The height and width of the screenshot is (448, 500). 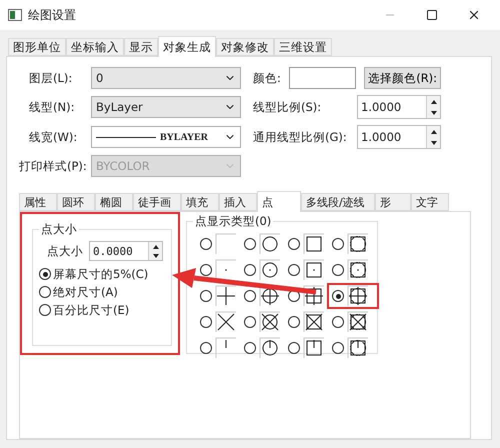 What do you see at coordinates (430, 202) in the screenshot?
I see `tab: 文字` at bounding box center [430, 202].